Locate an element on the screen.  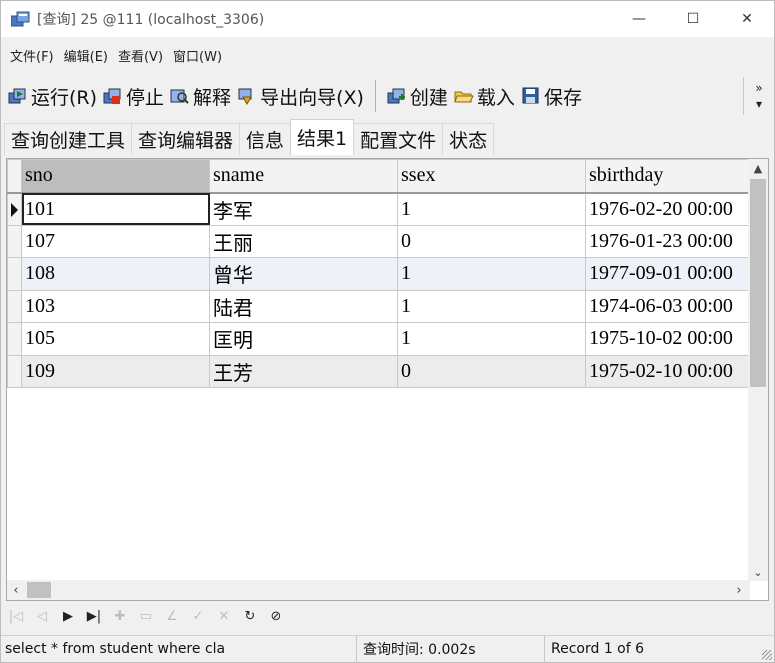
vertical-scroll-thumb is located at coordinates (758, 283).